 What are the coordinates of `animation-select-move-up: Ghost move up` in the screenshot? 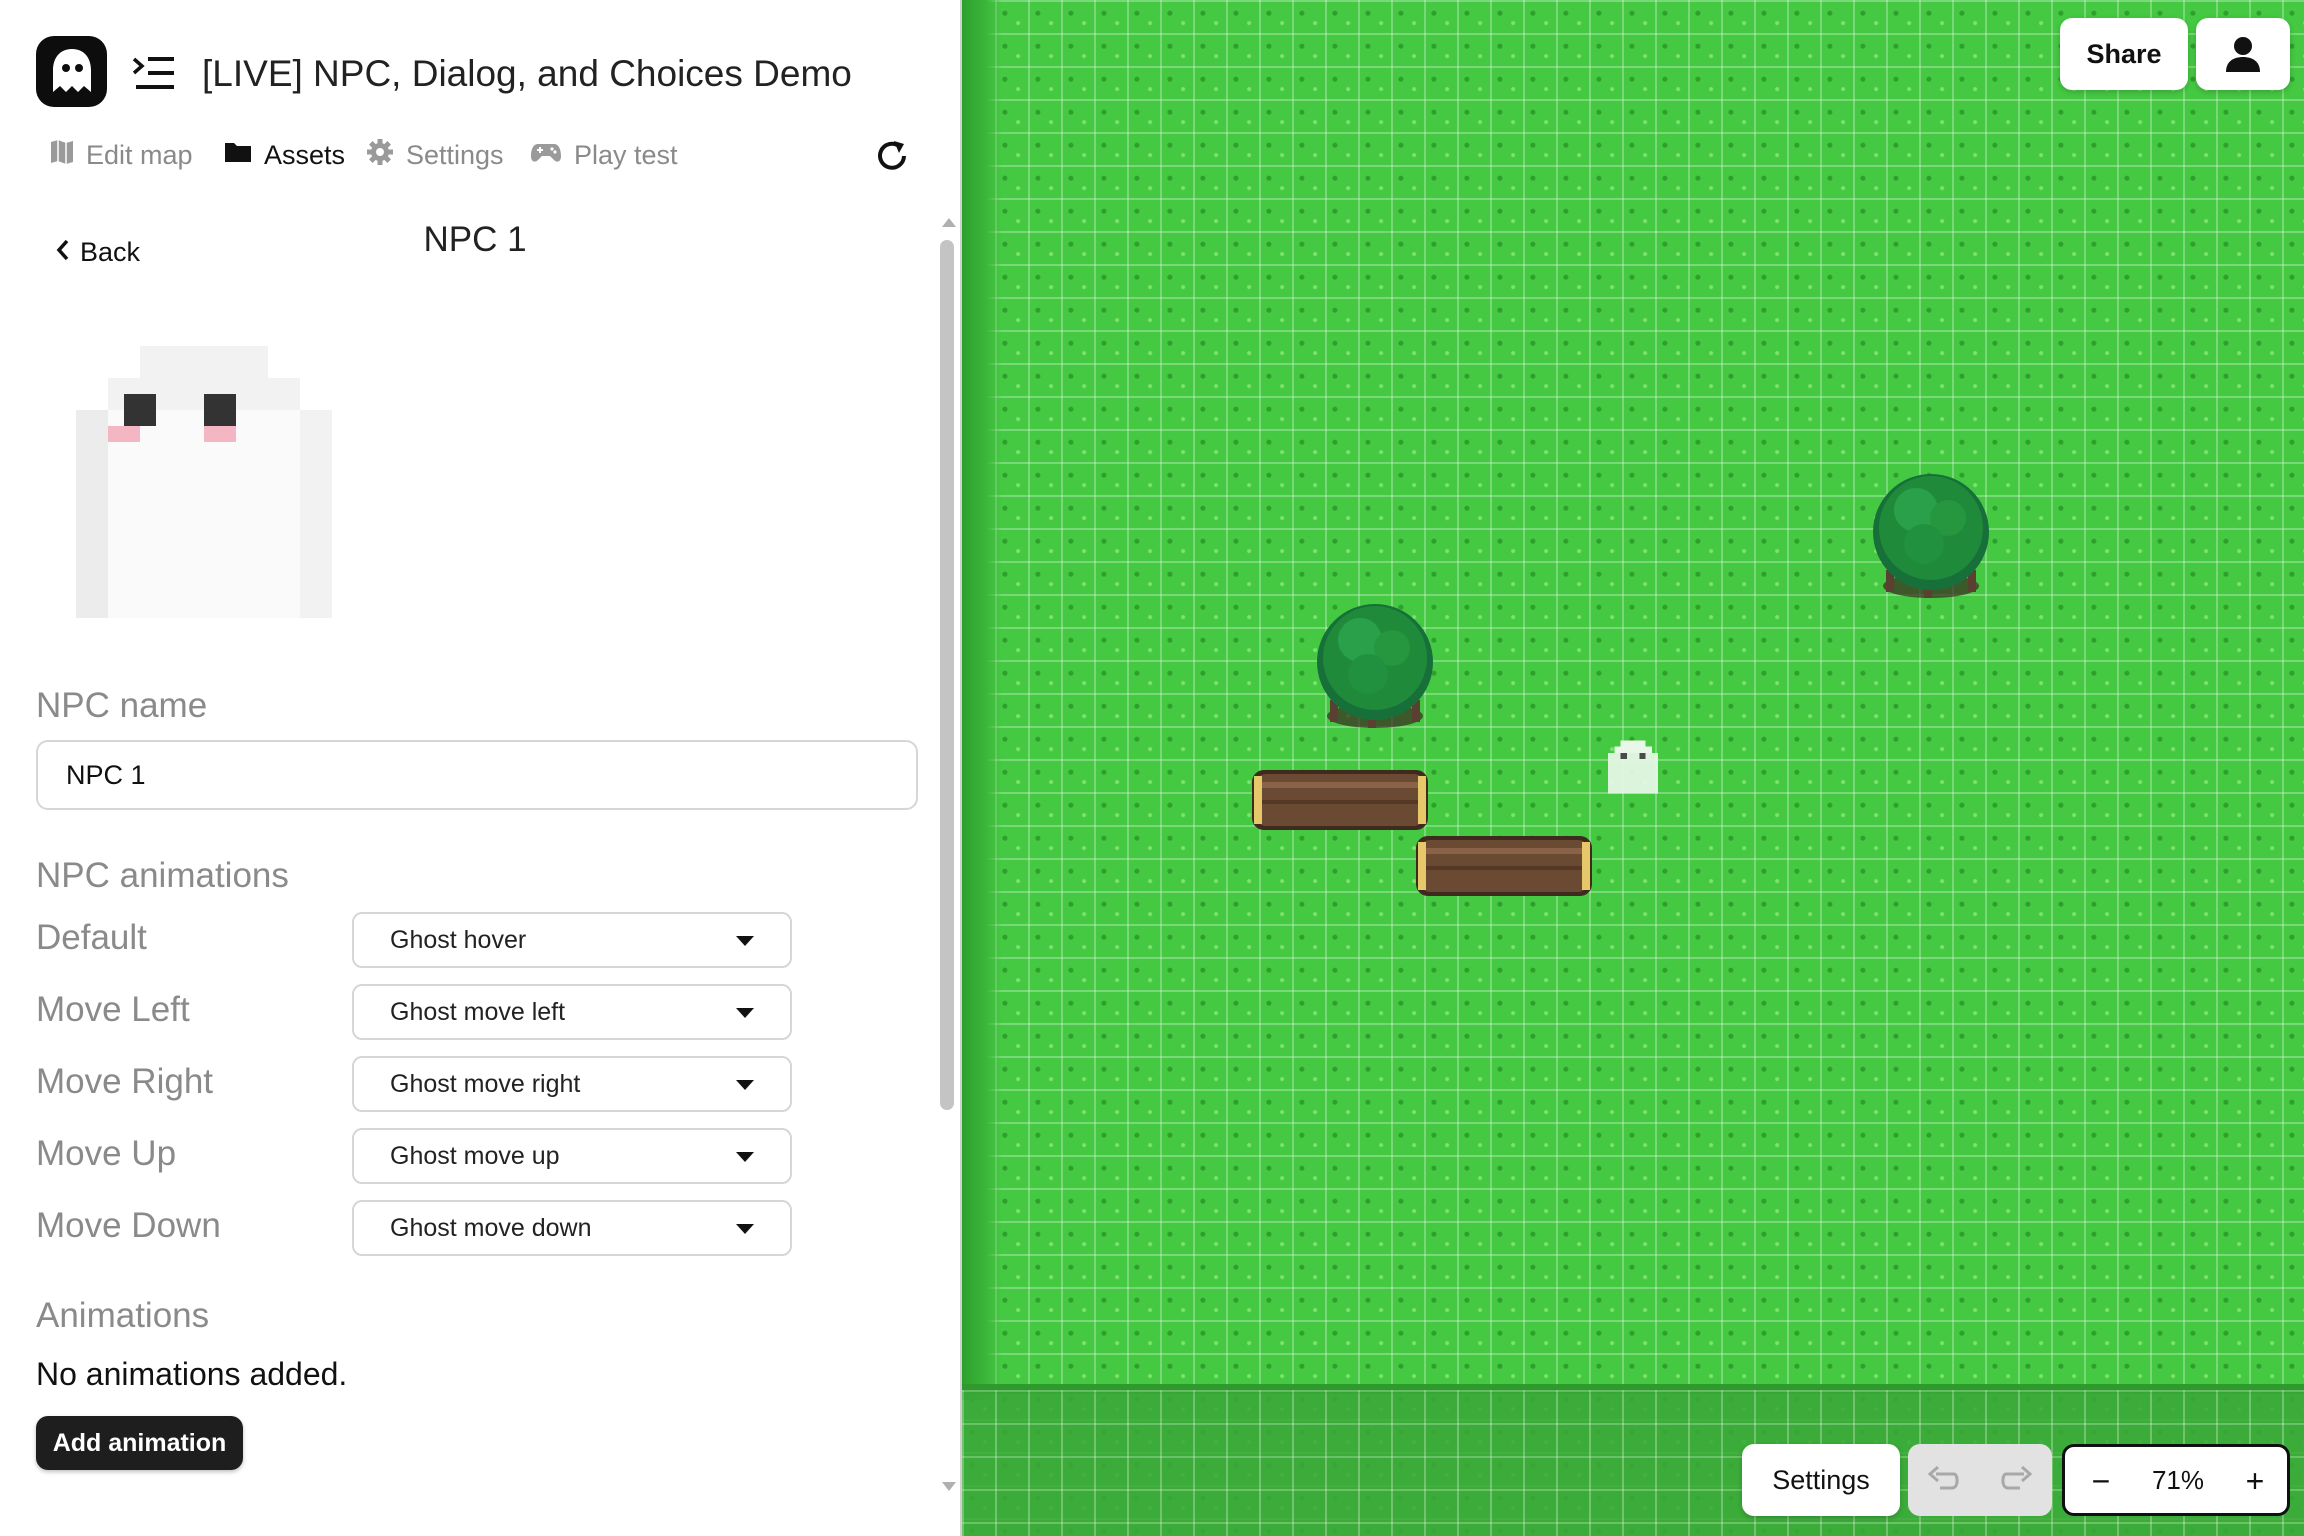 It's located at (572, 1156).